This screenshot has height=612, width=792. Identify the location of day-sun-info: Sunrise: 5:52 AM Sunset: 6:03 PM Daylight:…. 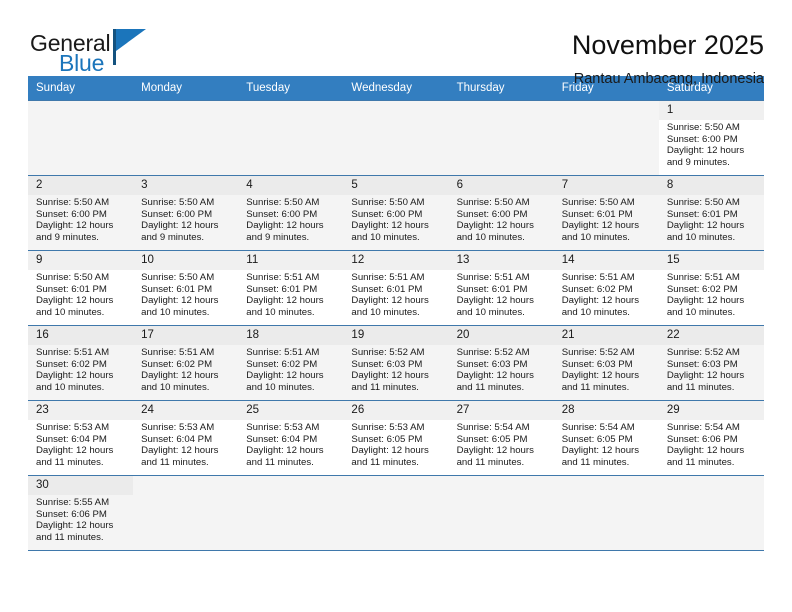
(395, 369).